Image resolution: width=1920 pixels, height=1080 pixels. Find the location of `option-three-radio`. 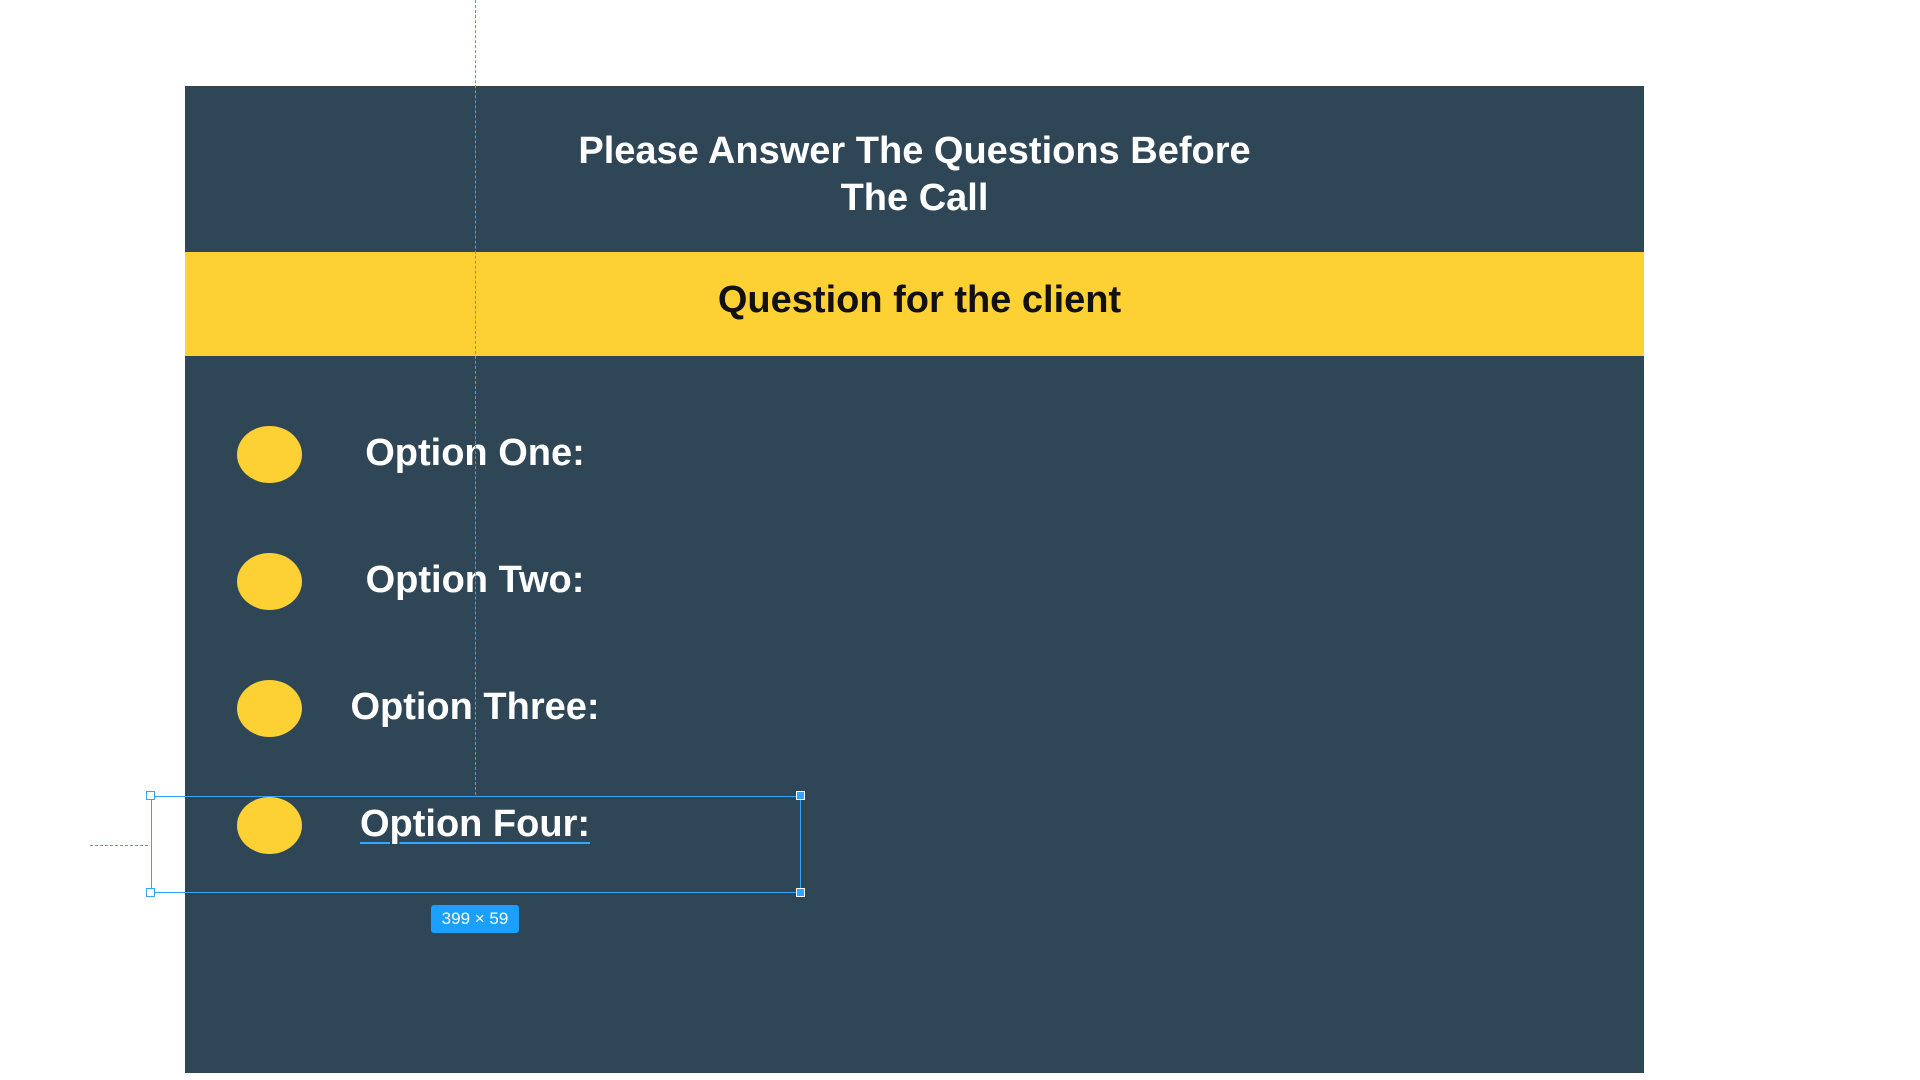

option-three-radio is located at coordinates (269, 708).